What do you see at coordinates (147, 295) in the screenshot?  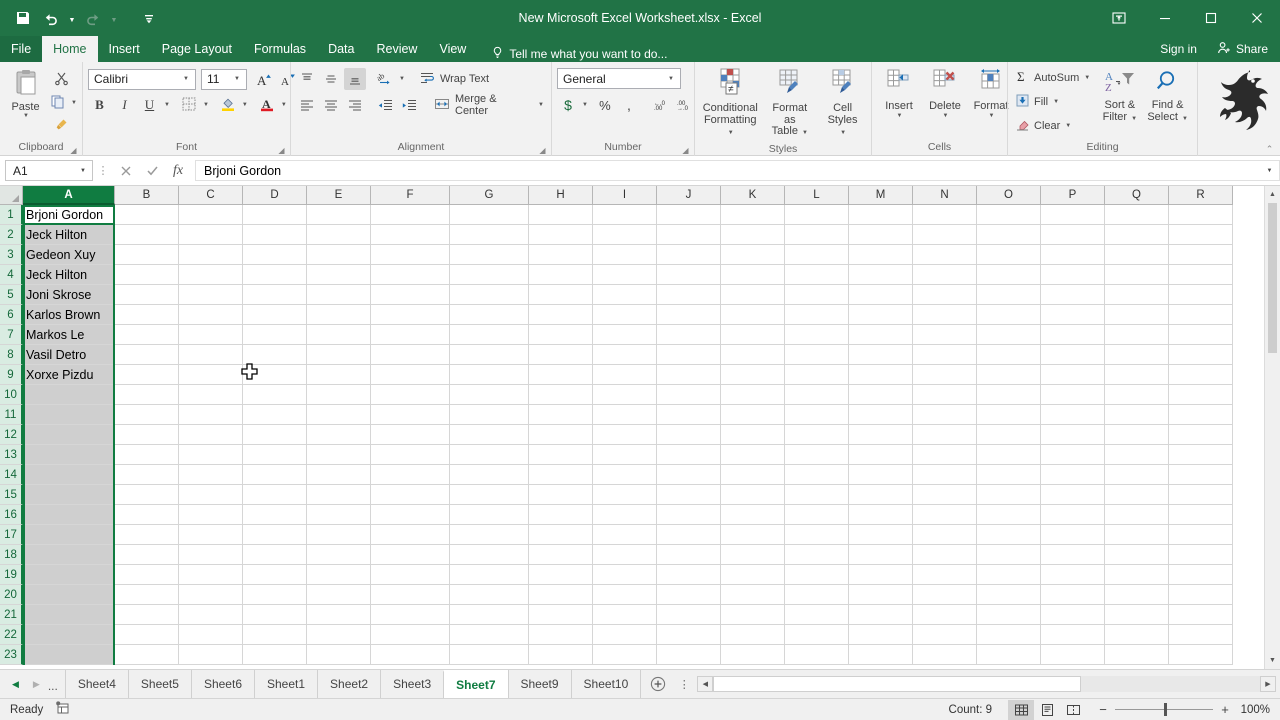 I see `cell-B5` at bounding box center [147, 295].